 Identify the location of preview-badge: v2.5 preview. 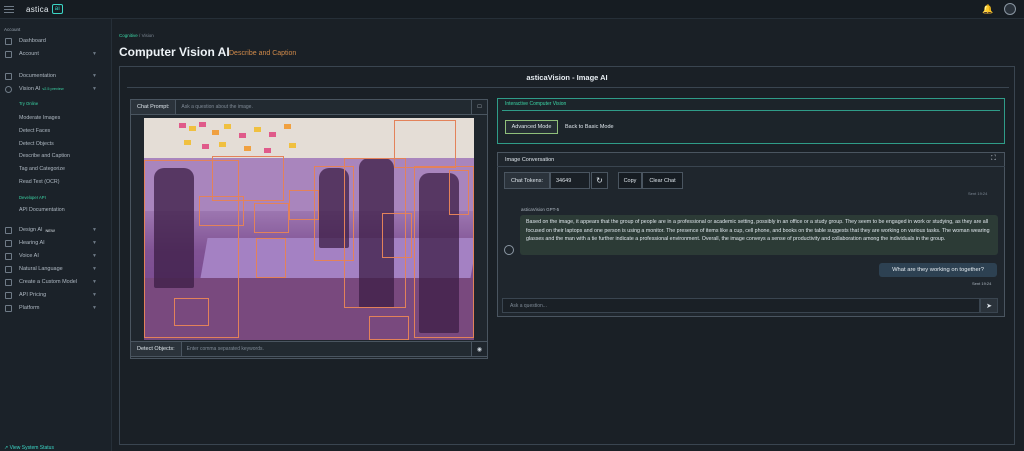
(53, 89).